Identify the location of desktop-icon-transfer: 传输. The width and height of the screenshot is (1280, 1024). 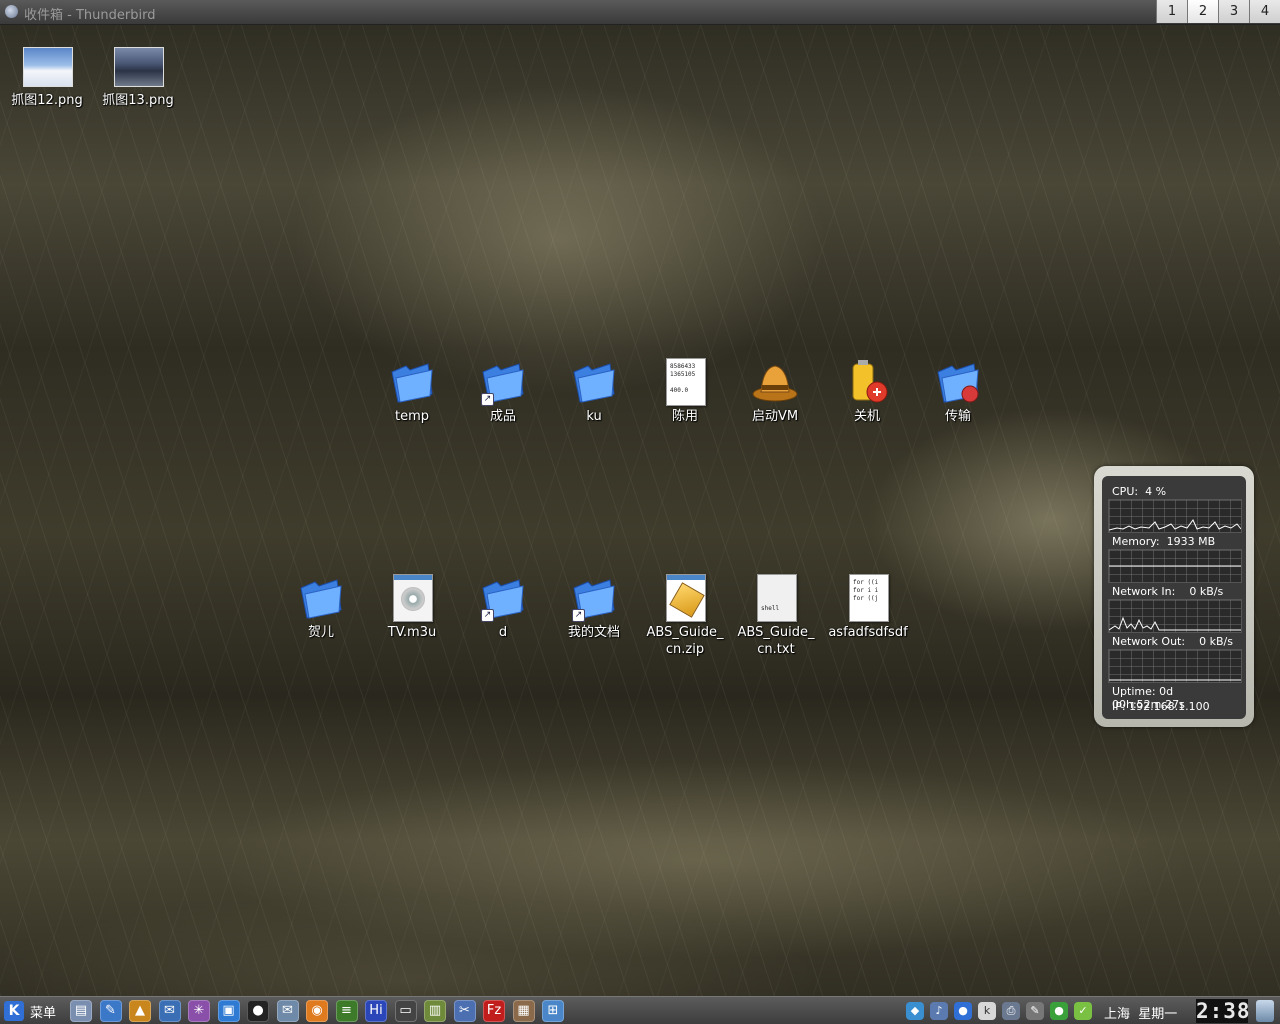
(958, 391).